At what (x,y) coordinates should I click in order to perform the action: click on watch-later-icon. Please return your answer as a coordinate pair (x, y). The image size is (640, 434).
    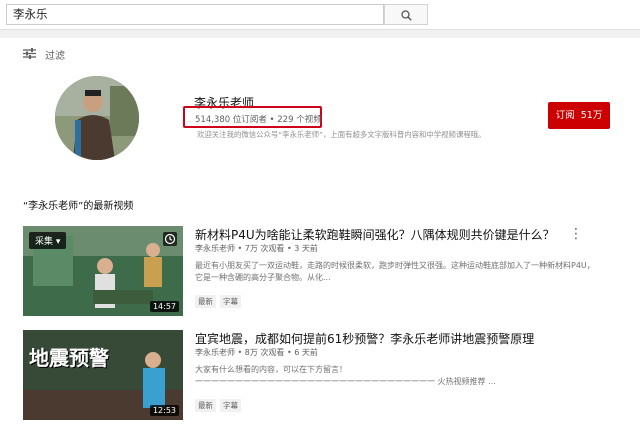
    Looking at the image, I should click on (170, 239).